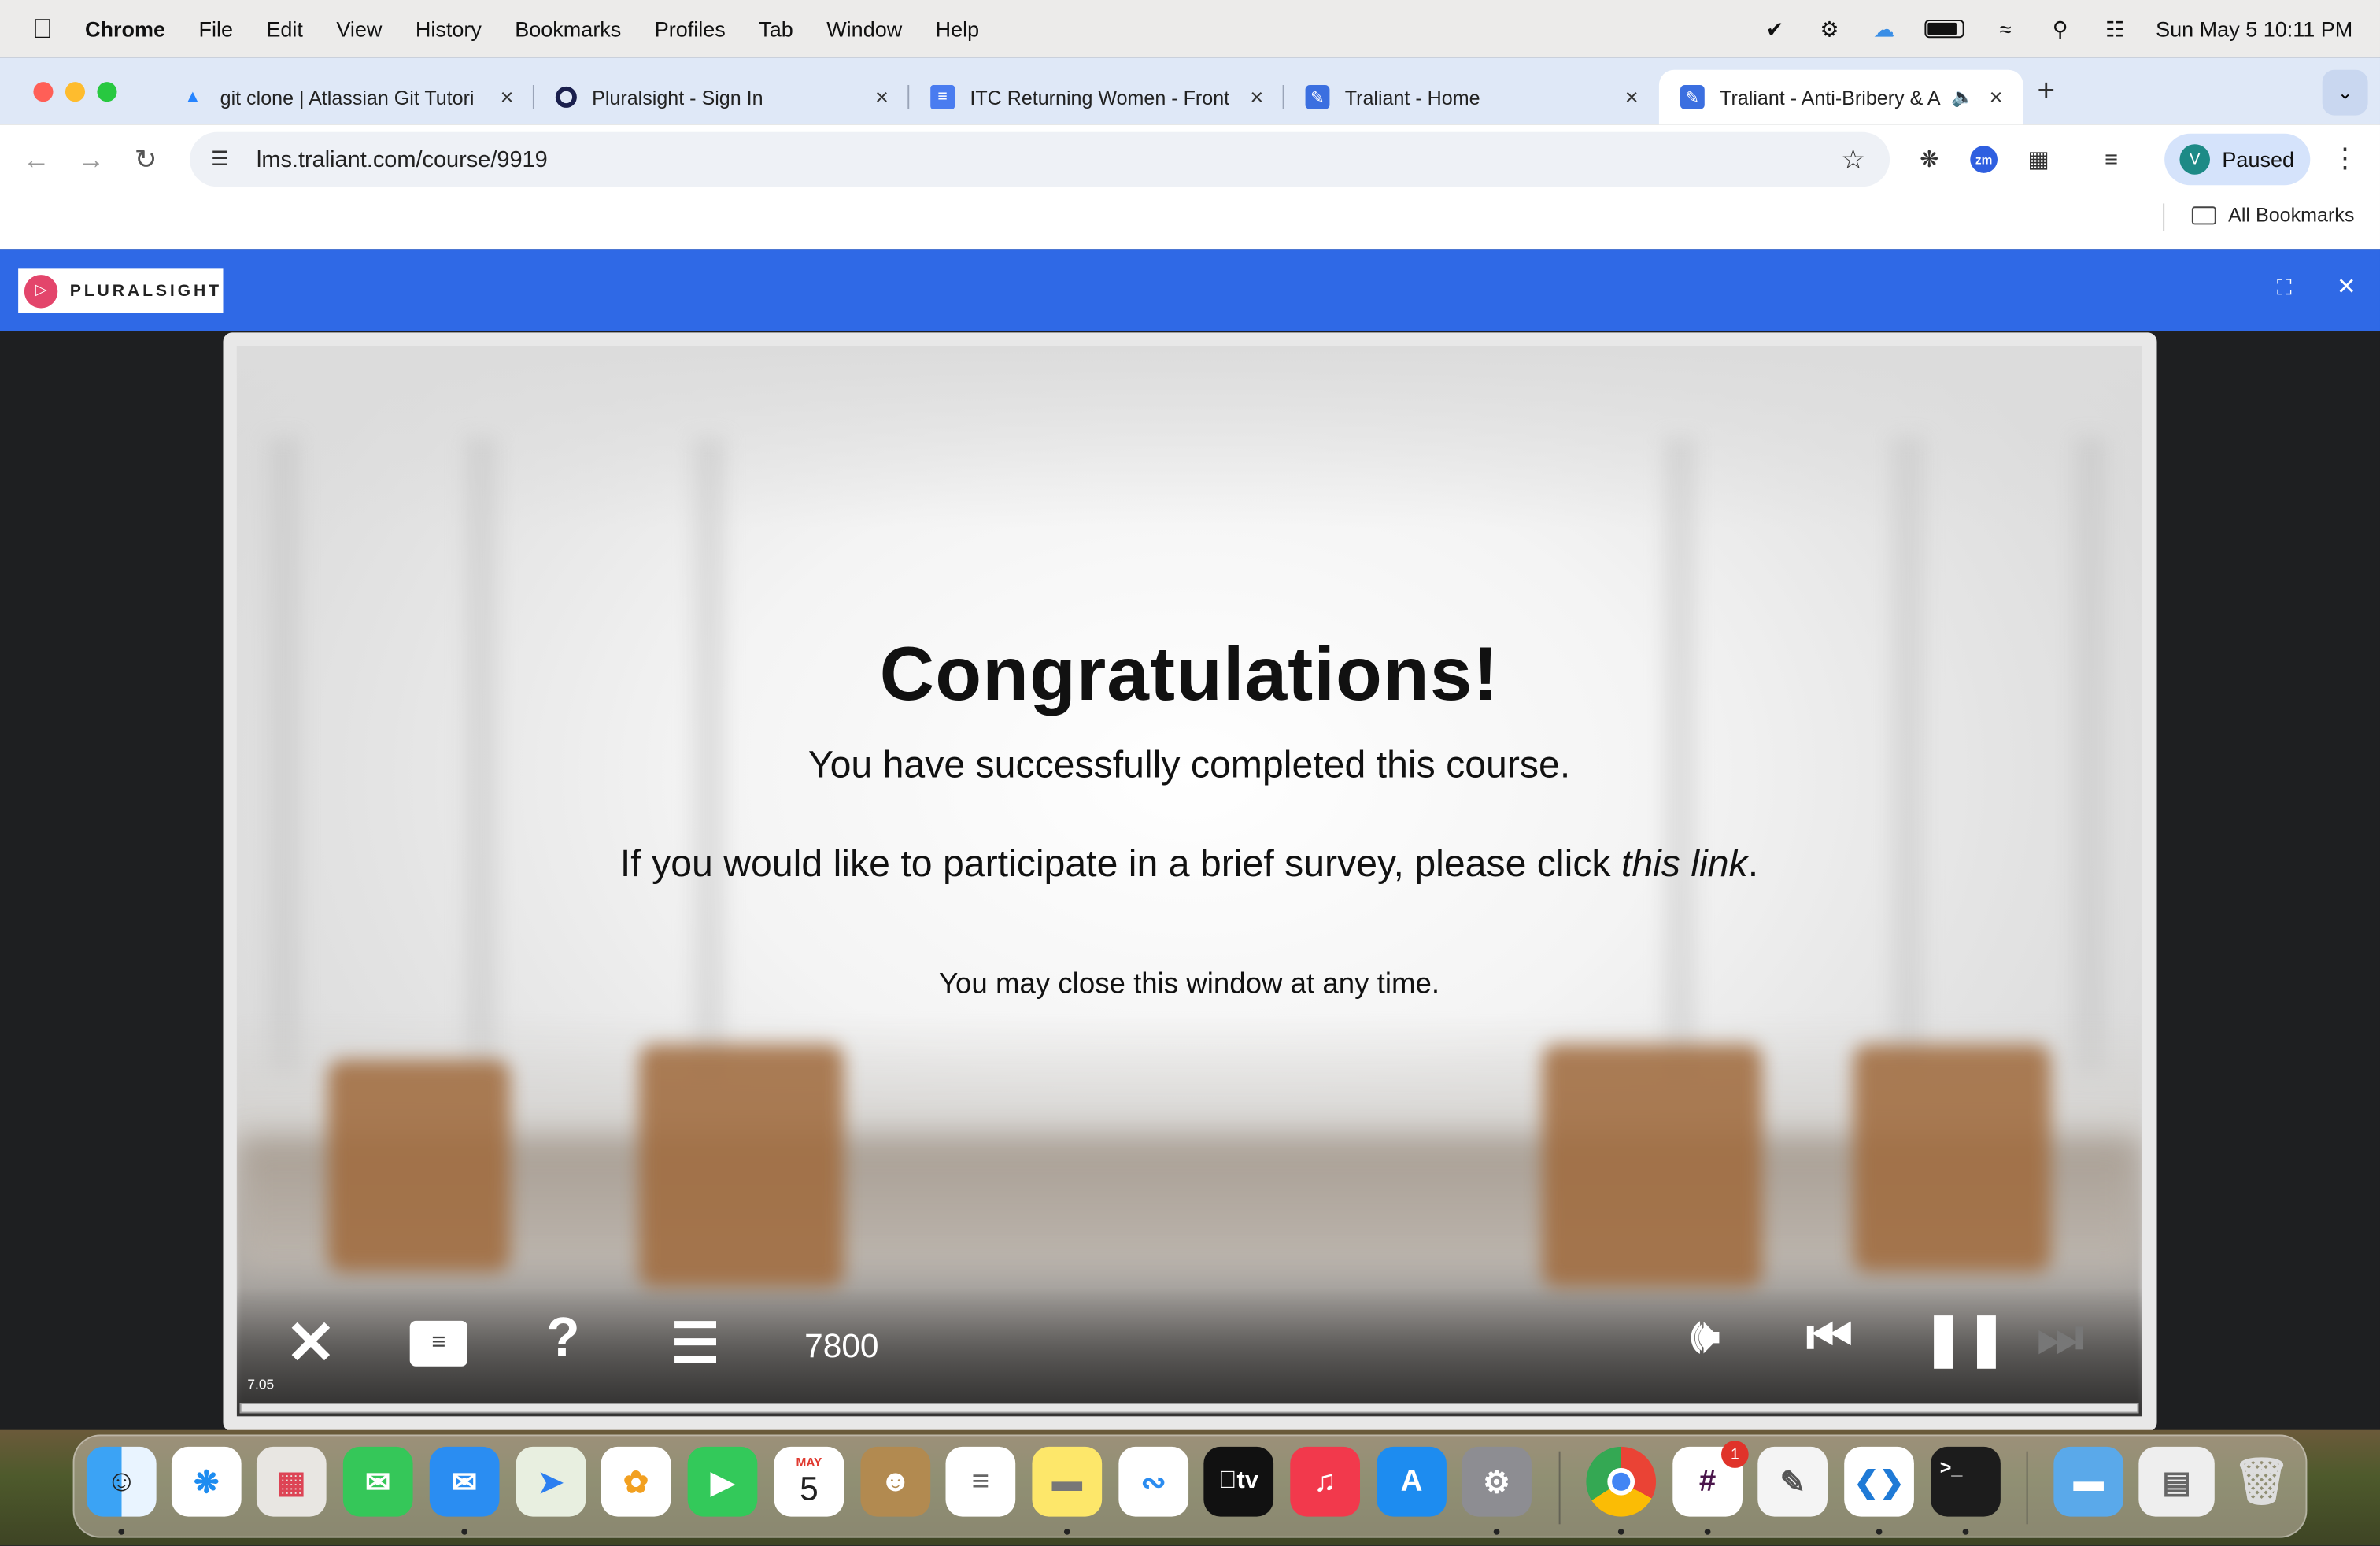 This screenshot has width=2380, height=1546. What do you see at coordinates (1792, 1481) in the screenshot?
I see `textedit-icon: ✎` at bounding box center [1792, 1481].